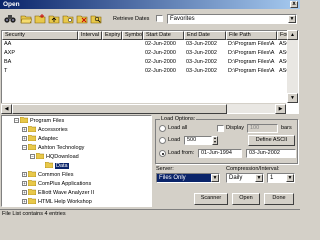 The height and width of the screenshot is (240, 320). What do you see at coordinates (82, 18) in the screenshot?
I see `folder-delete-icon` at bounding box center [82, 18].